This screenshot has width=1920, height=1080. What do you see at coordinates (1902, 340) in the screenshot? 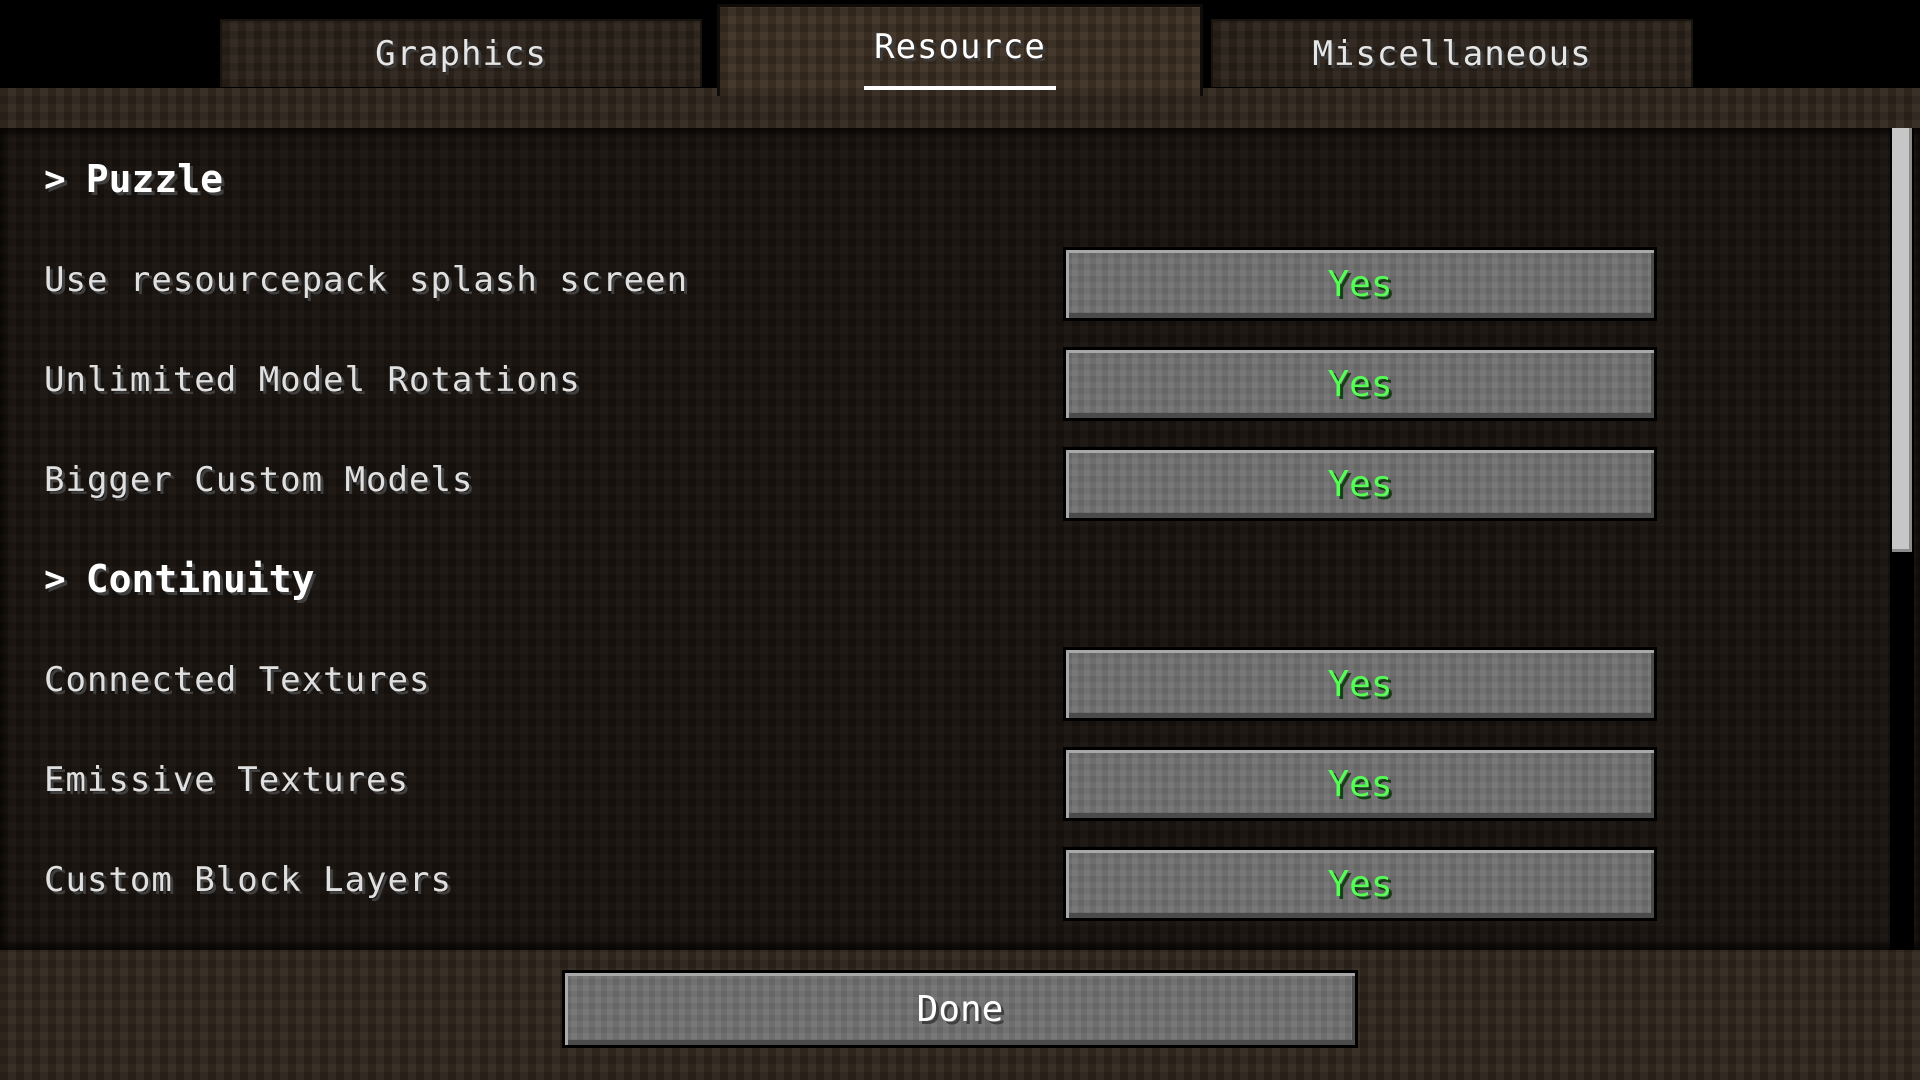
I see `scrollbar-thumb` at bounding box center [1902, 340].